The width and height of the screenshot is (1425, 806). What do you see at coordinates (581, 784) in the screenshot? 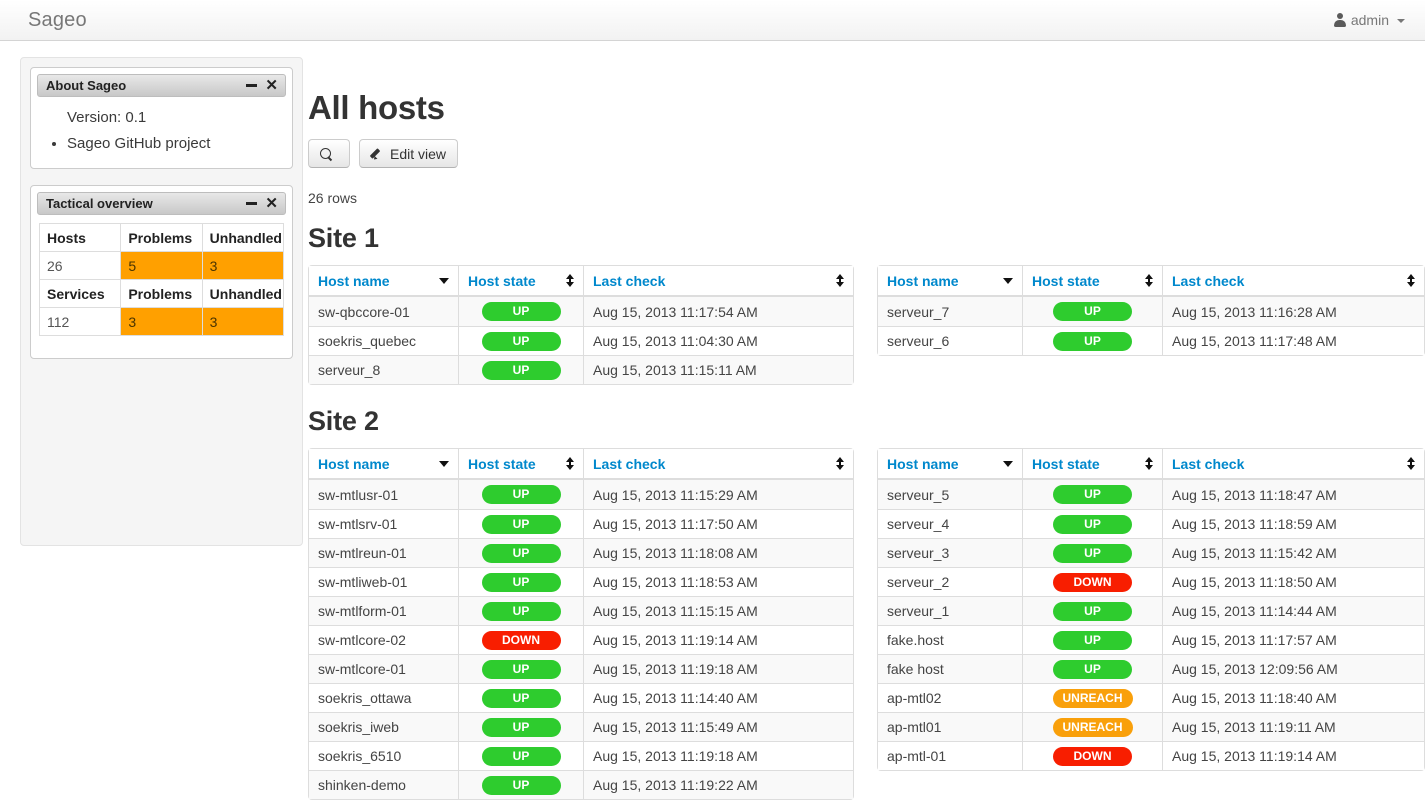
I see `table-row: shinken-demo UP Aug 15, 2013 11:19:22 AM` at bounding box center [581, 784].